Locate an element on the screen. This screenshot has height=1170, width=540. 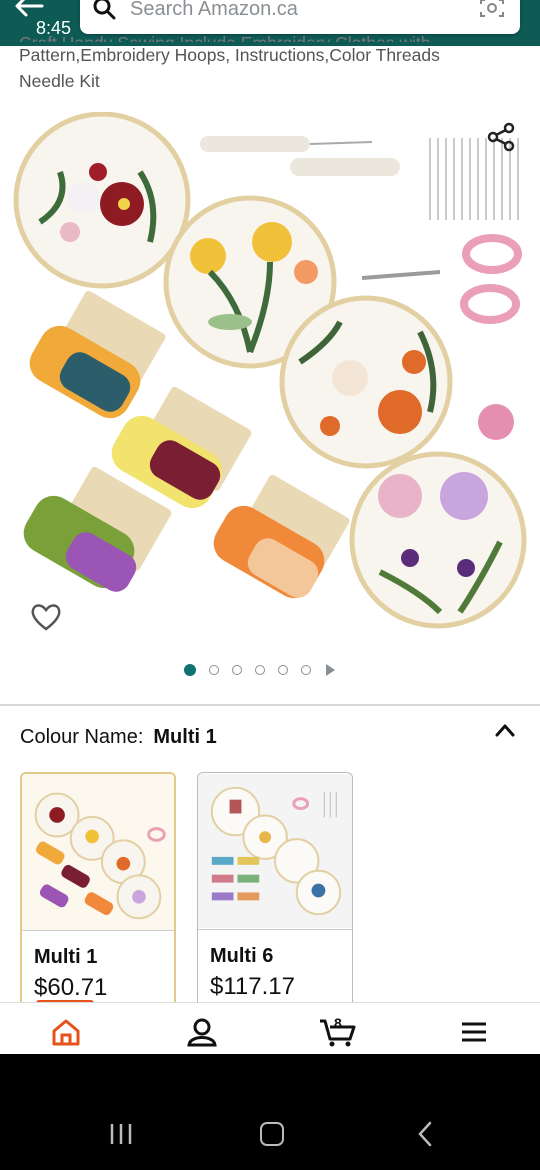
wishlist-heart-icon is located at coordinates (46, 617).